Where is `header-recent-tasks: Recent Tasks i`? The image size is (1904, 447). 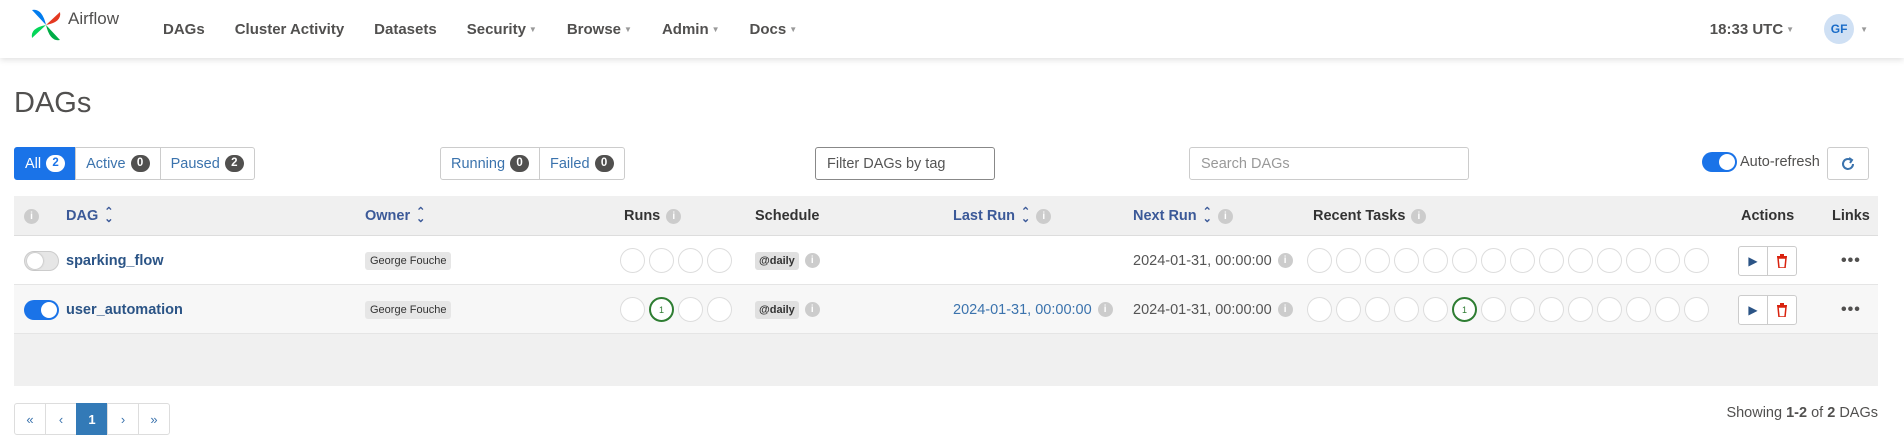
header-recent-tasks: Recent Tasks i is located at coordinates (1370, 216).